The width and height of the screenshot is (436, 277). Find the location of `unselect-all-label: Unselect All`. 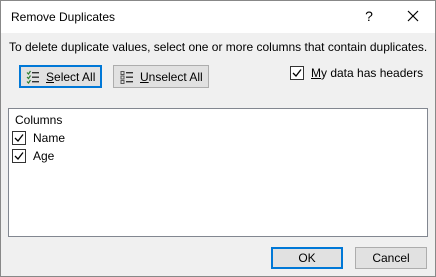

unselect-all-label: Unselect All is located at coordinates (171, 76).